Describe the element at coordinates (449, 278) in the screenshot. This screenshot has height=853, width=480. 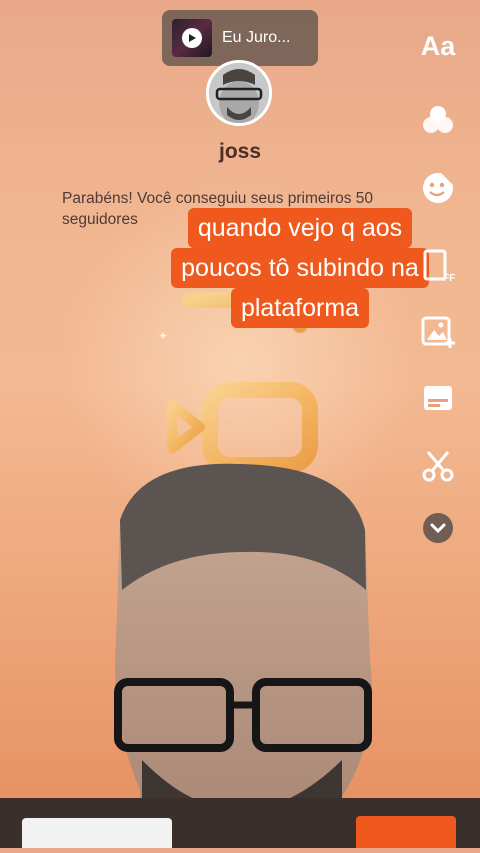
I see `svg-text: FF` at that location.